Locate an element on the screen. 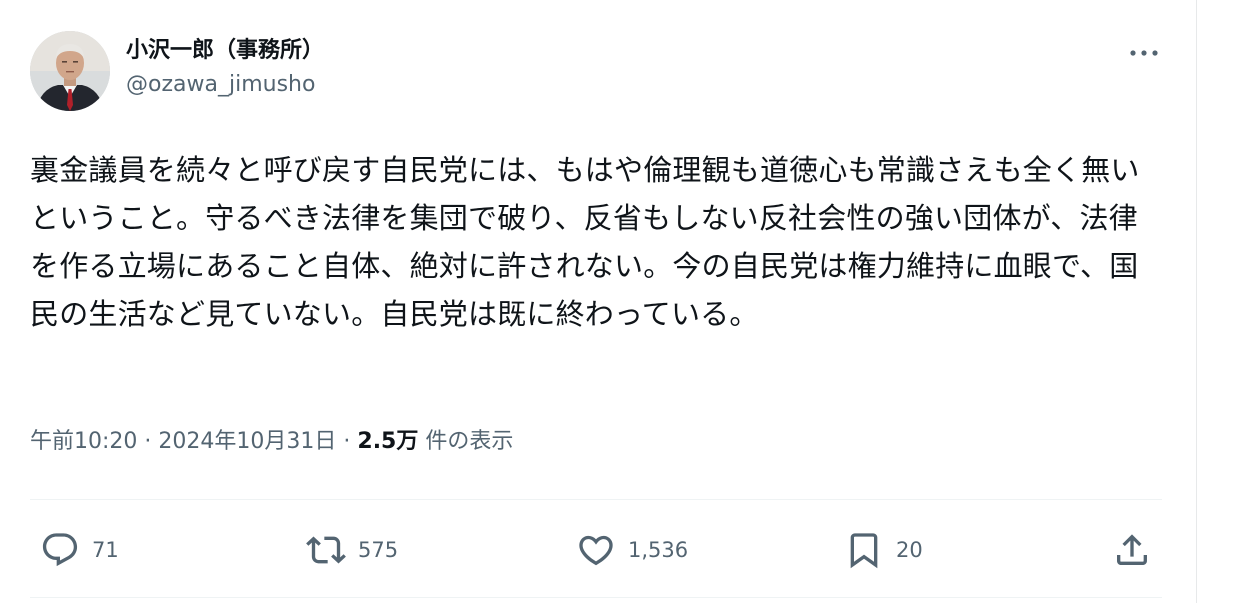 This screenshot has width=1234, height=603. avatar is located at coordinates (70, 71).